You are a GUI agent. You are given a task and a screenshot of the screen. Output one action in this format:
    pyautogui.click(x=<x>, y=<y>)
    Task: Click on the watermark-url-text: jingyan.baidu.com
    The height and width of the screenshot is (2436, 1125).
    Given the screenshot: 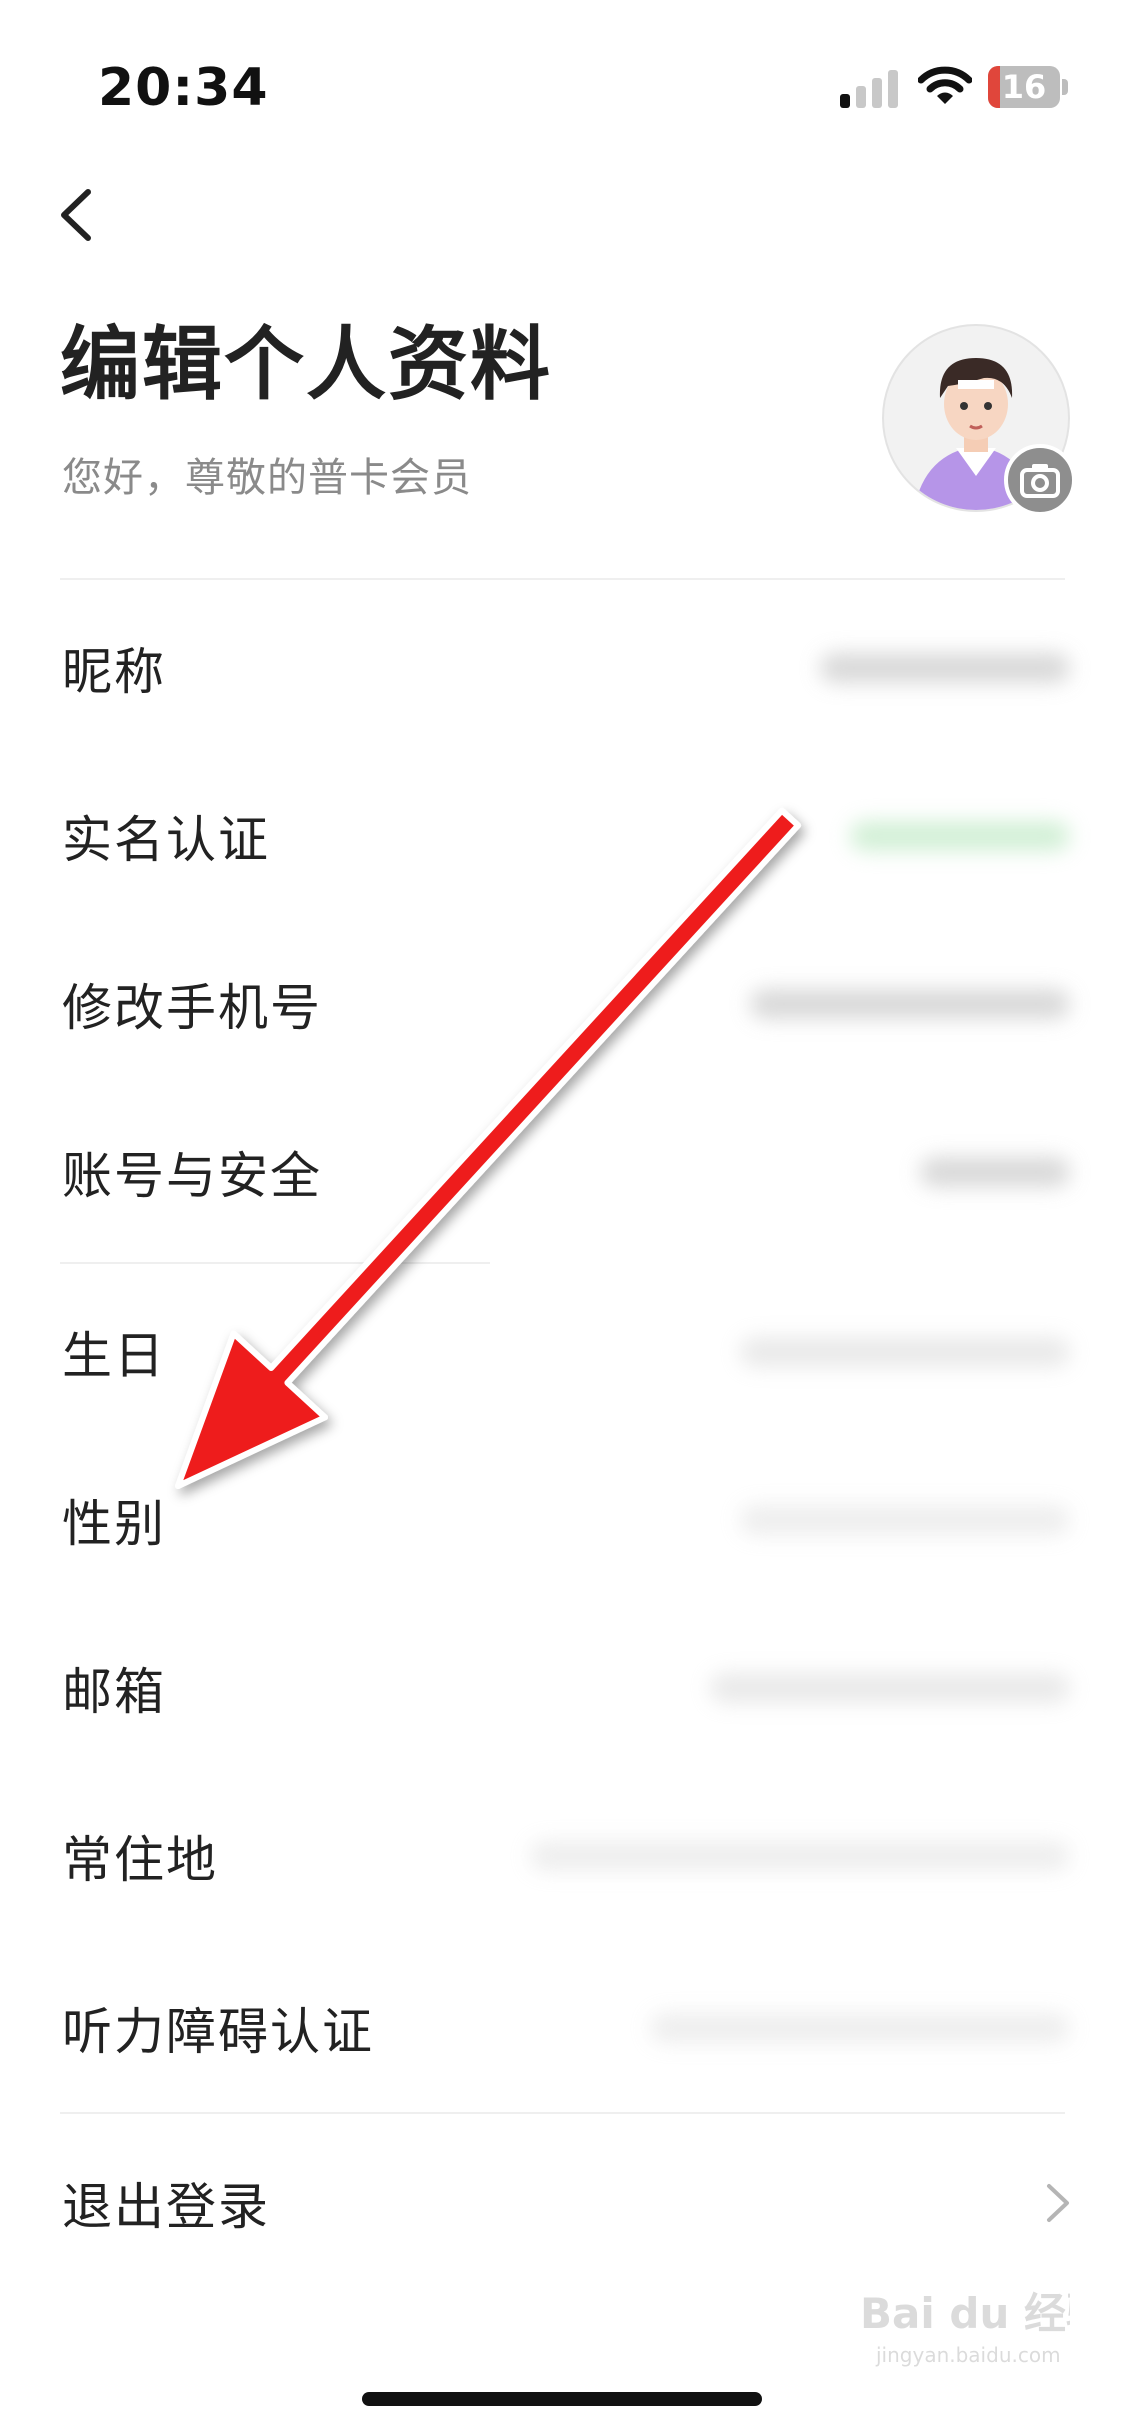 What is the action you would take?
    pyautogui.click(x=968, y=2355)
    